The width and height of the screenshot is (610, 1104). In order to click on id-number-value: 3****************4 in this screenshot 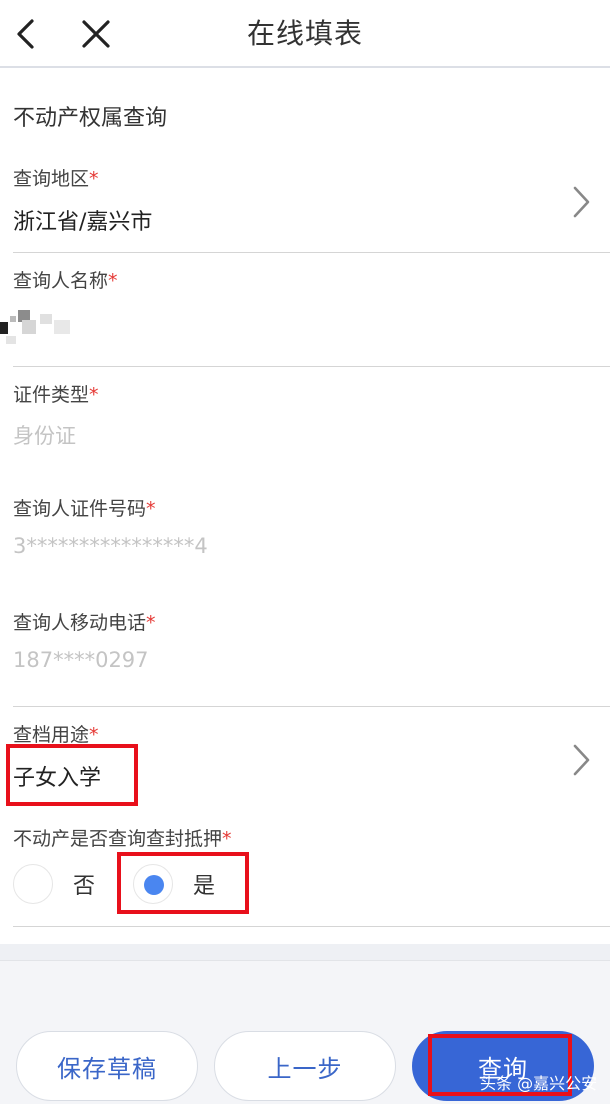, I will do `click(110, 546)`.